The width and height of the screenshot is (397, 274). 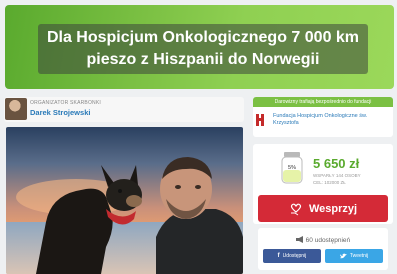 What do you see at coordinates (329, 182) in the screenshot?
I see `goal-amount: CEL: 102000 ZŁ` at bounding box center [329, 182].